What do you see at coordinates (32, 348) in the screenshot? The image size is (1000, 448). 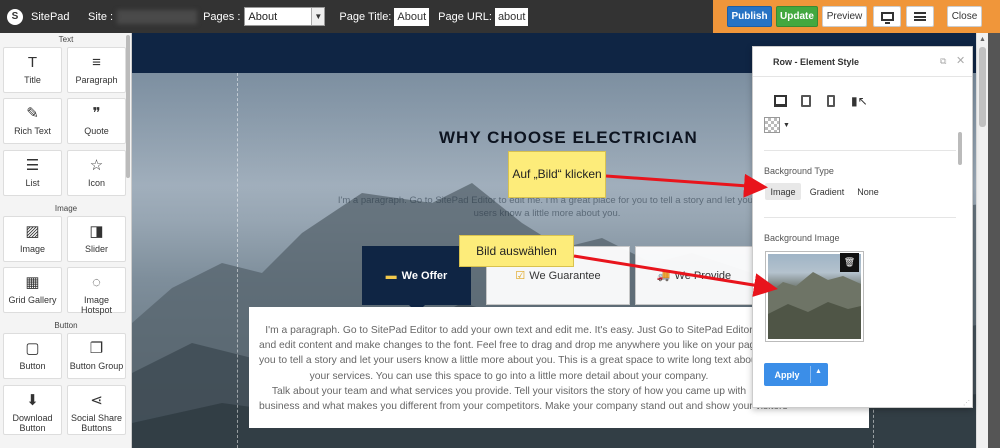 I see `button-icon: ▢` at bounding box center [32, 348].